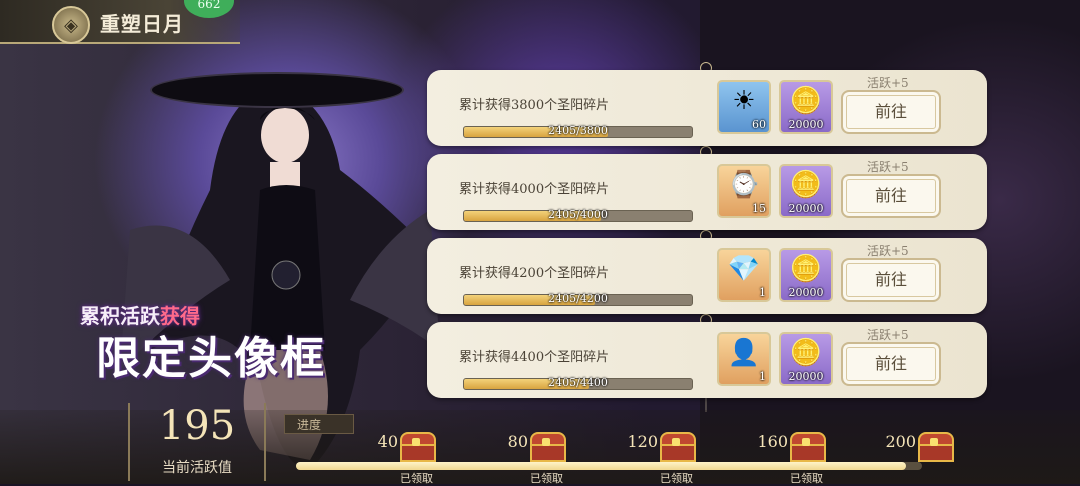 The height and width of the screenshot is (486, 1080). I want to click on task-progress-text: 2405/4400, so click(578, 382).